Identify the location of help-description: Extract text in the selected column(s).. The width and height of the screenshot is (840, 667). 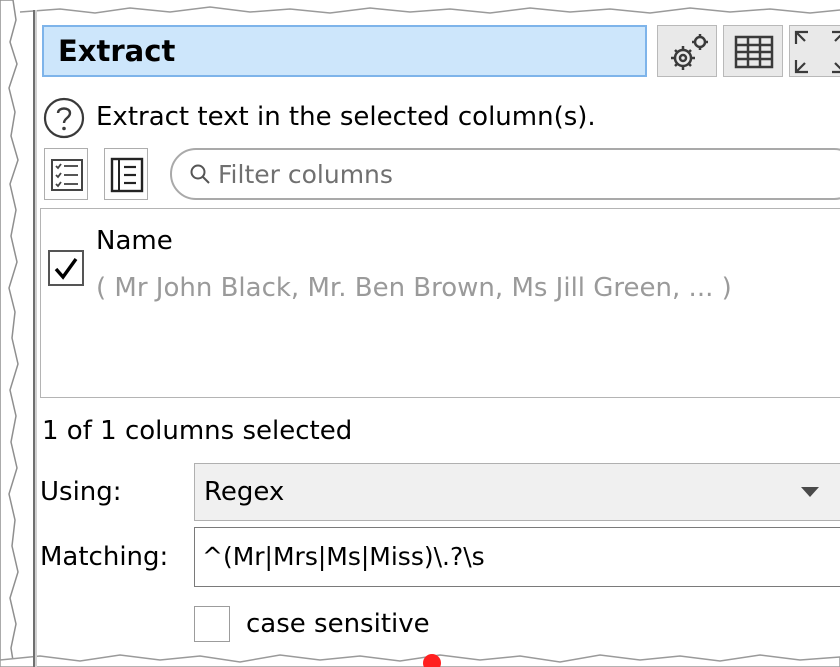
(346, 117).